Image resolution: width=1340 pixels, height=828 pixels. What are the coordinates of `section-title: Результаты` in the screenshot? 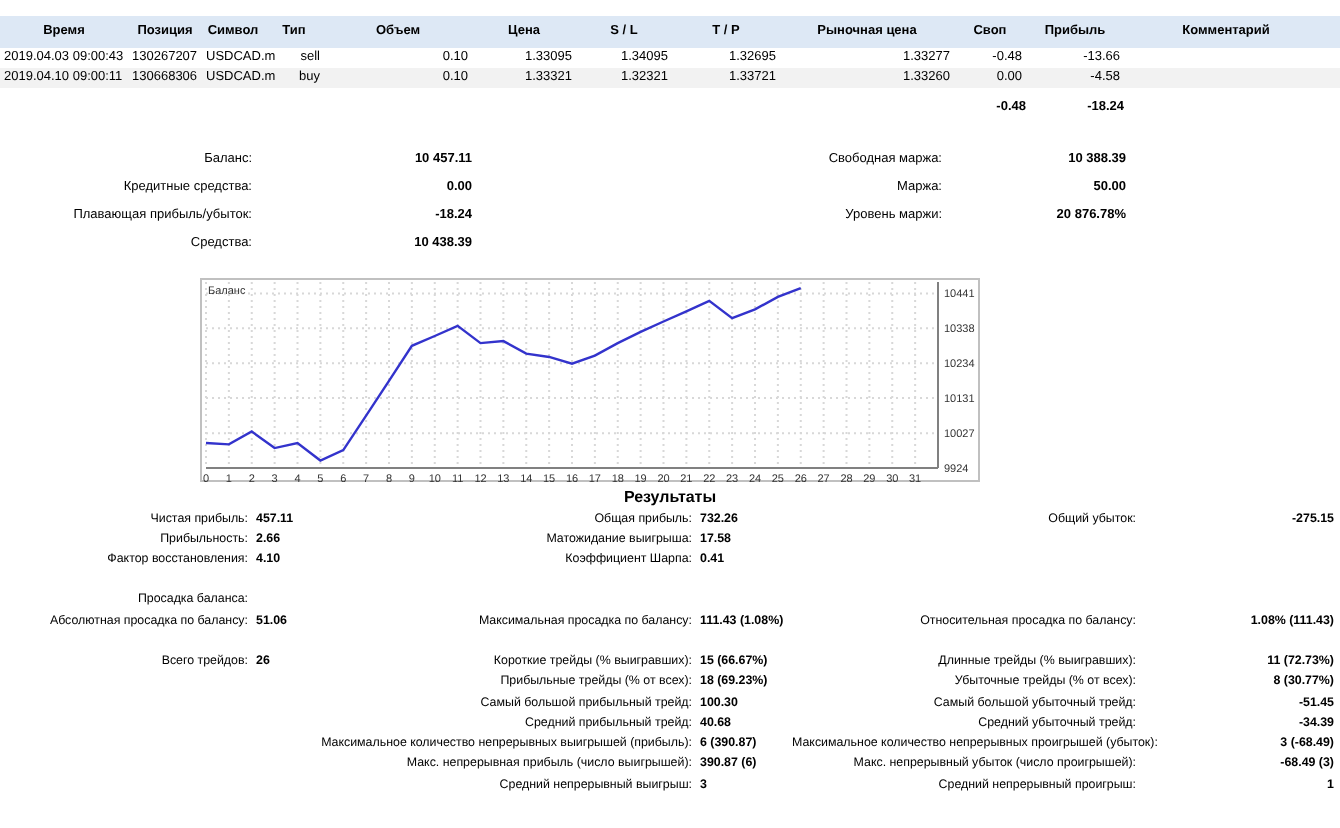 It's located at (670, 497).